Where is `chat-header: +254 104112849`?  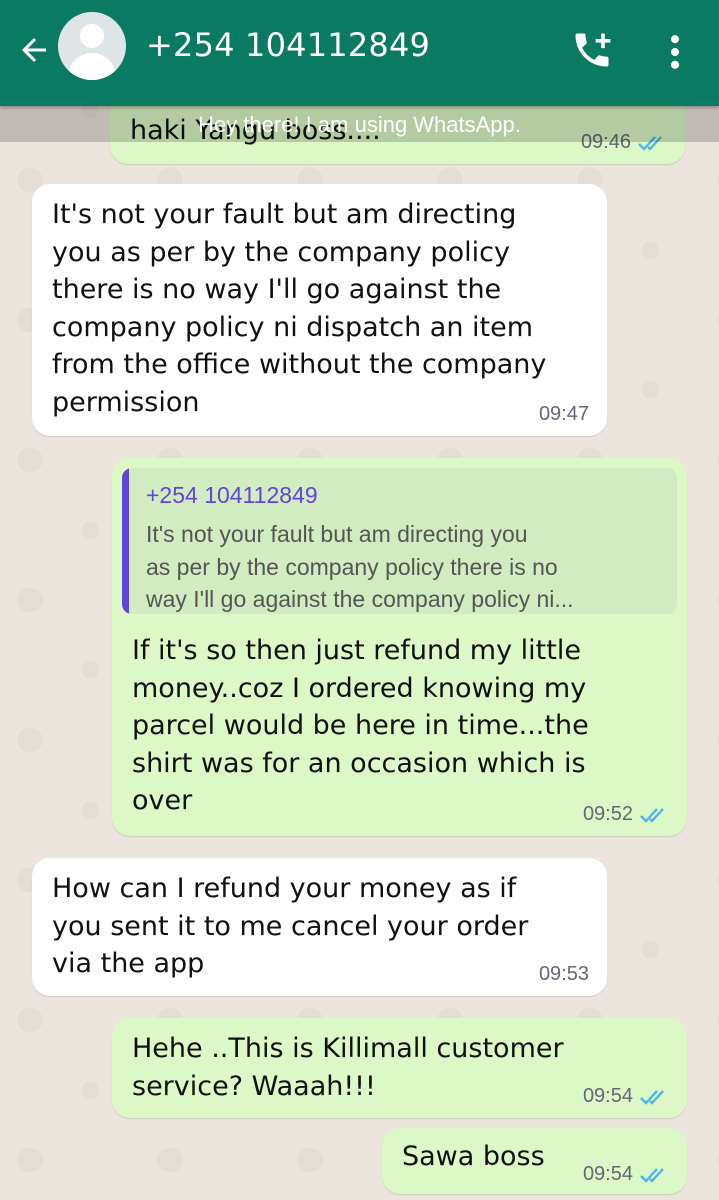 chat-header: +254 104112849 is located at coordinates (359, 53).